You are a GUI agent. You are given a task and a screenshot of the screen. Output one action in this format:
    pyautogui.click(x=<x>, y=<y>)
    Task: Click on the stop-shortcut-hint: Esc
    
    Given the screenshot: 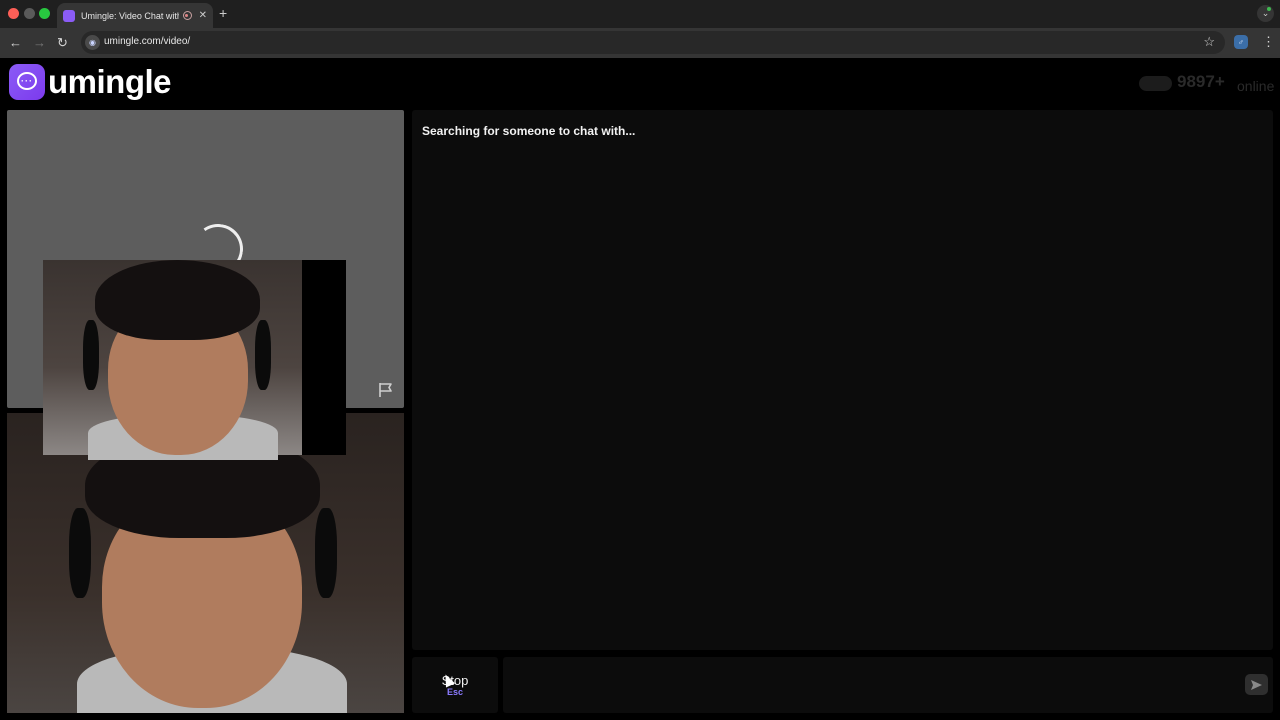 What is the action you would take?
    pyautogui.click(x=454, y=692)
    